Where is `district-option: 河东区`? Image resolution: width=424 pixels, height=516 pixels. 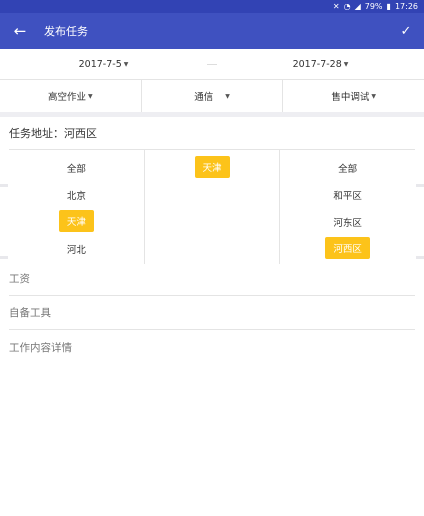
district-option: 河东区 is located at coordinates (347, 221).